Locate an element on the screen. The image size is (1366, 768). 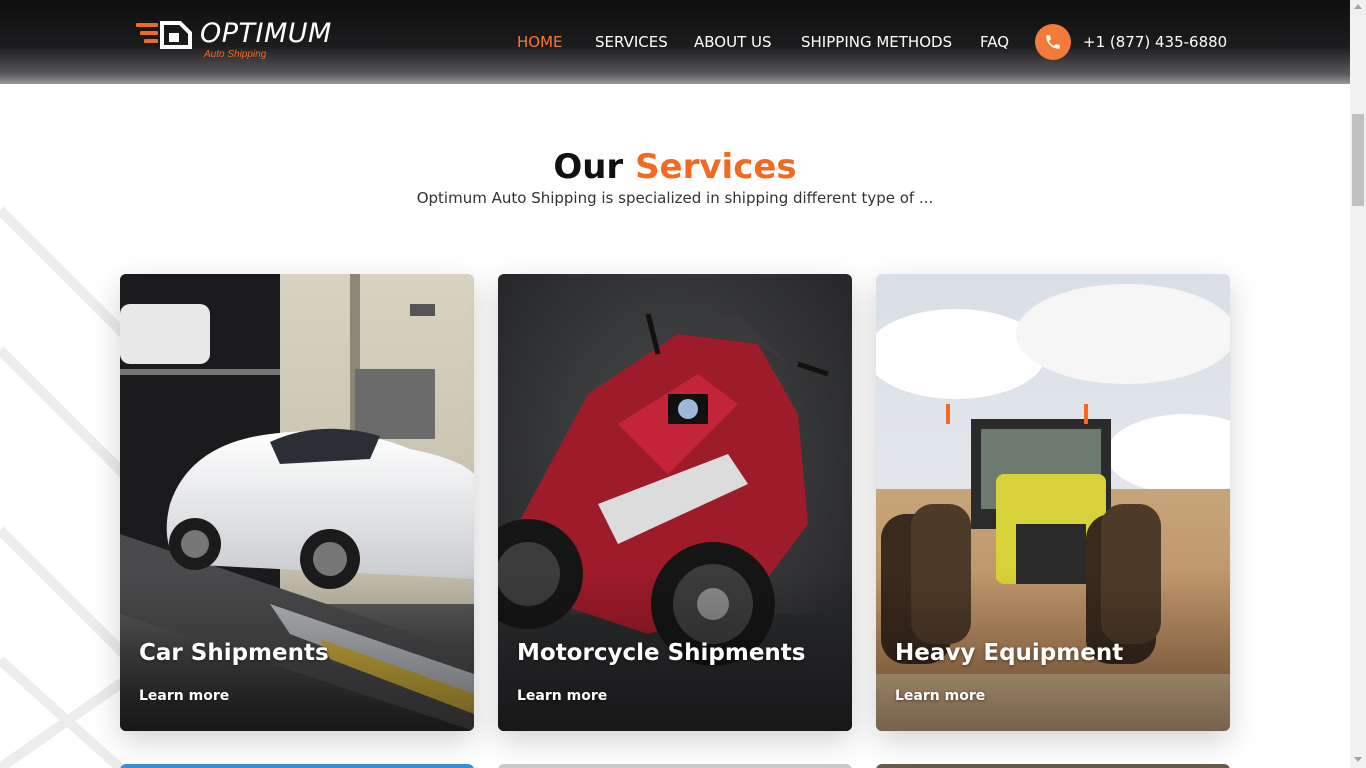
card-title: Heavy Equipment is located at coordinates (1009, 653).